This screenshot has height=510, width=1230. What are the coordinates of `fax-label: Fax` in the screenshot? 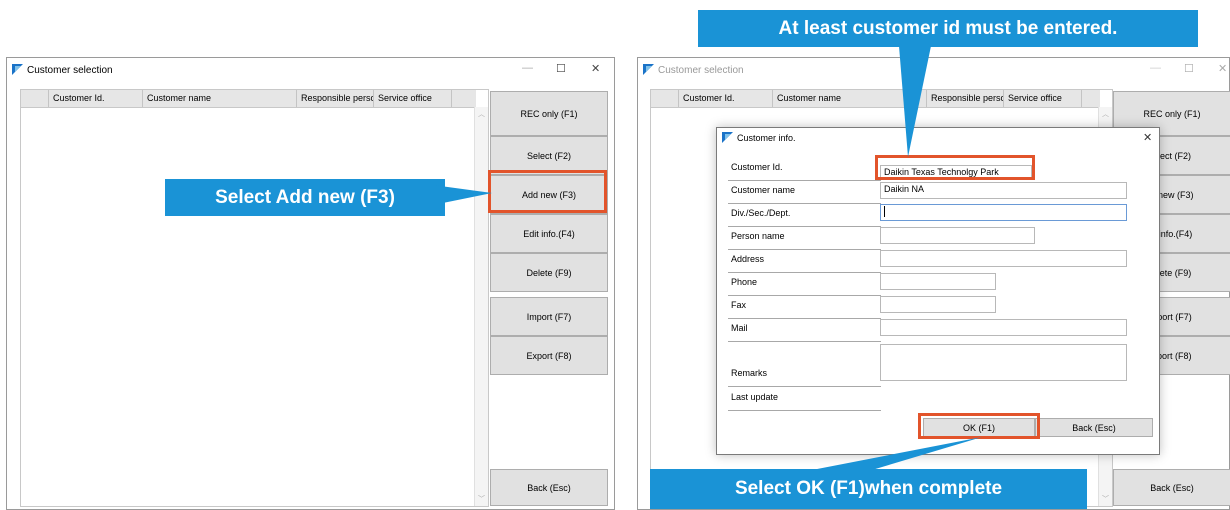 It's located at (804, 309).